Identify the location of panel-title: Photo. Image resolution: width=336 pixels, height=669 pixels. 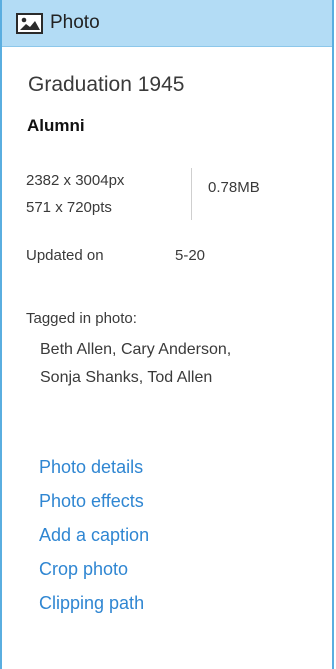
(75, 22).